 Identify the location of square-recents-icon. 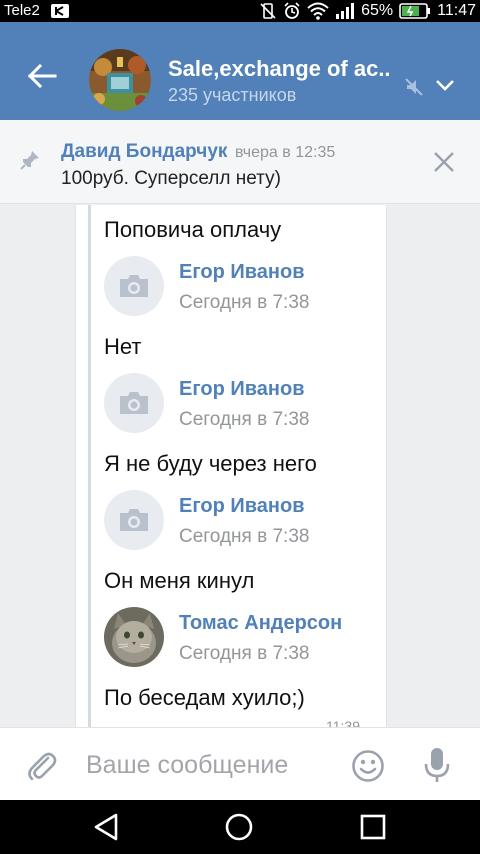
(373, 827).